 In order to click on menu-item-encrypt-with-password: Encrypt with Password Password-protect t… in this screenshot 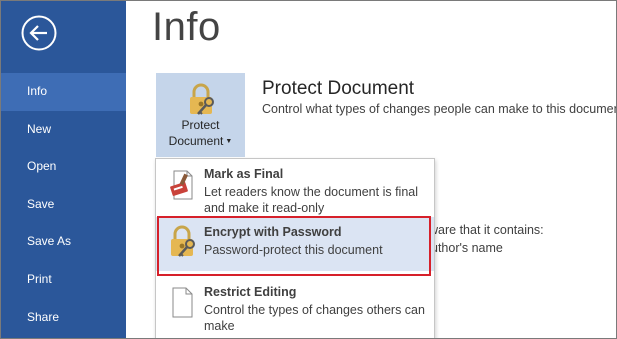, I will do `click(295, 244)`.